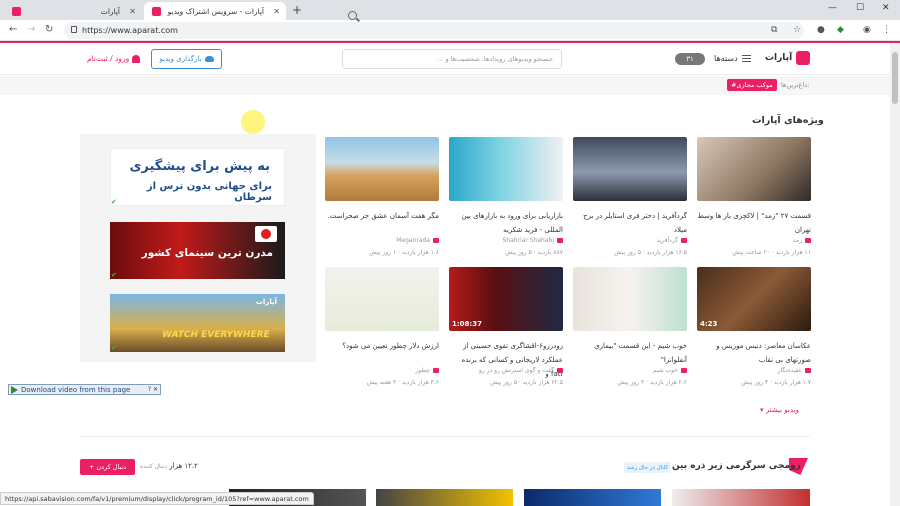  What do you see at coordinates (110, 11) in the screenshot?
I see `tab-title: آپارات` at bounding box center [110, 11].